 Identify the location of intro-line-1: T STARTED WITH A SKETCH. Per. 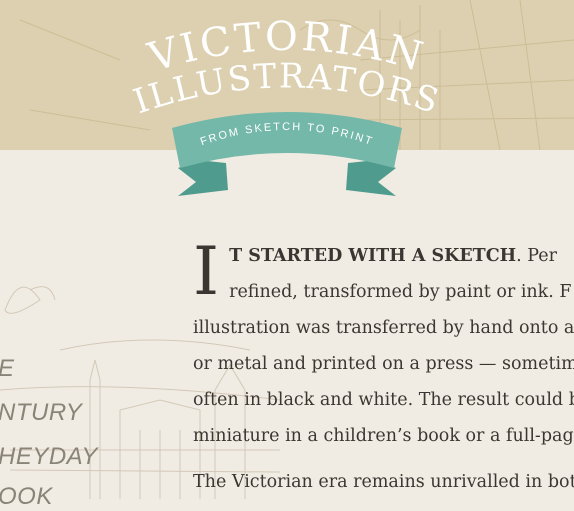
(393, 256).